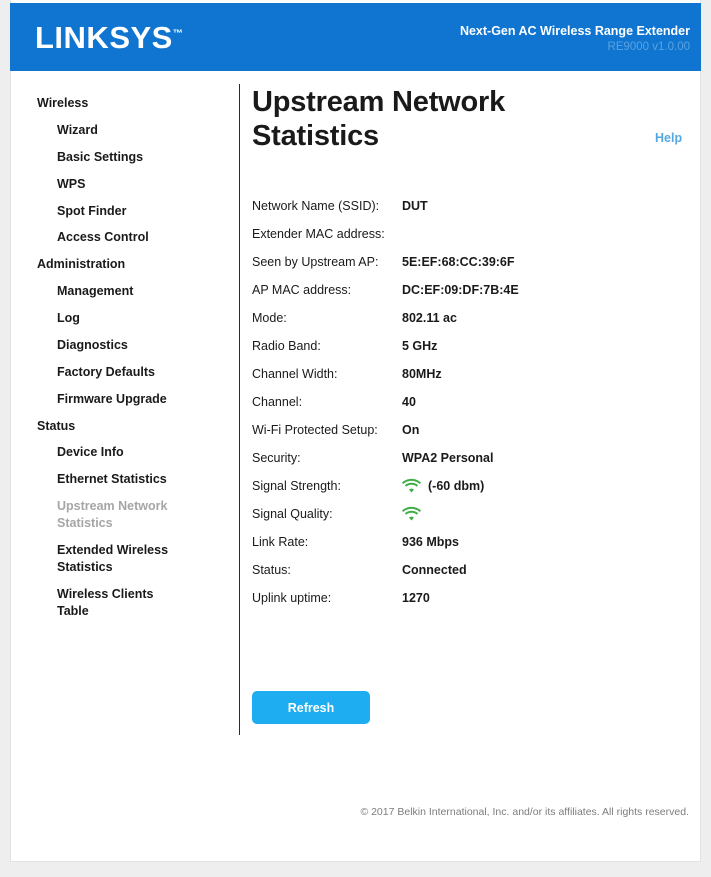 The image size is (711, 877). What do you see at coordinates (277, 401) in the screenshot?
I see `stat-label: Channel:` at bounding box center [277, 401].